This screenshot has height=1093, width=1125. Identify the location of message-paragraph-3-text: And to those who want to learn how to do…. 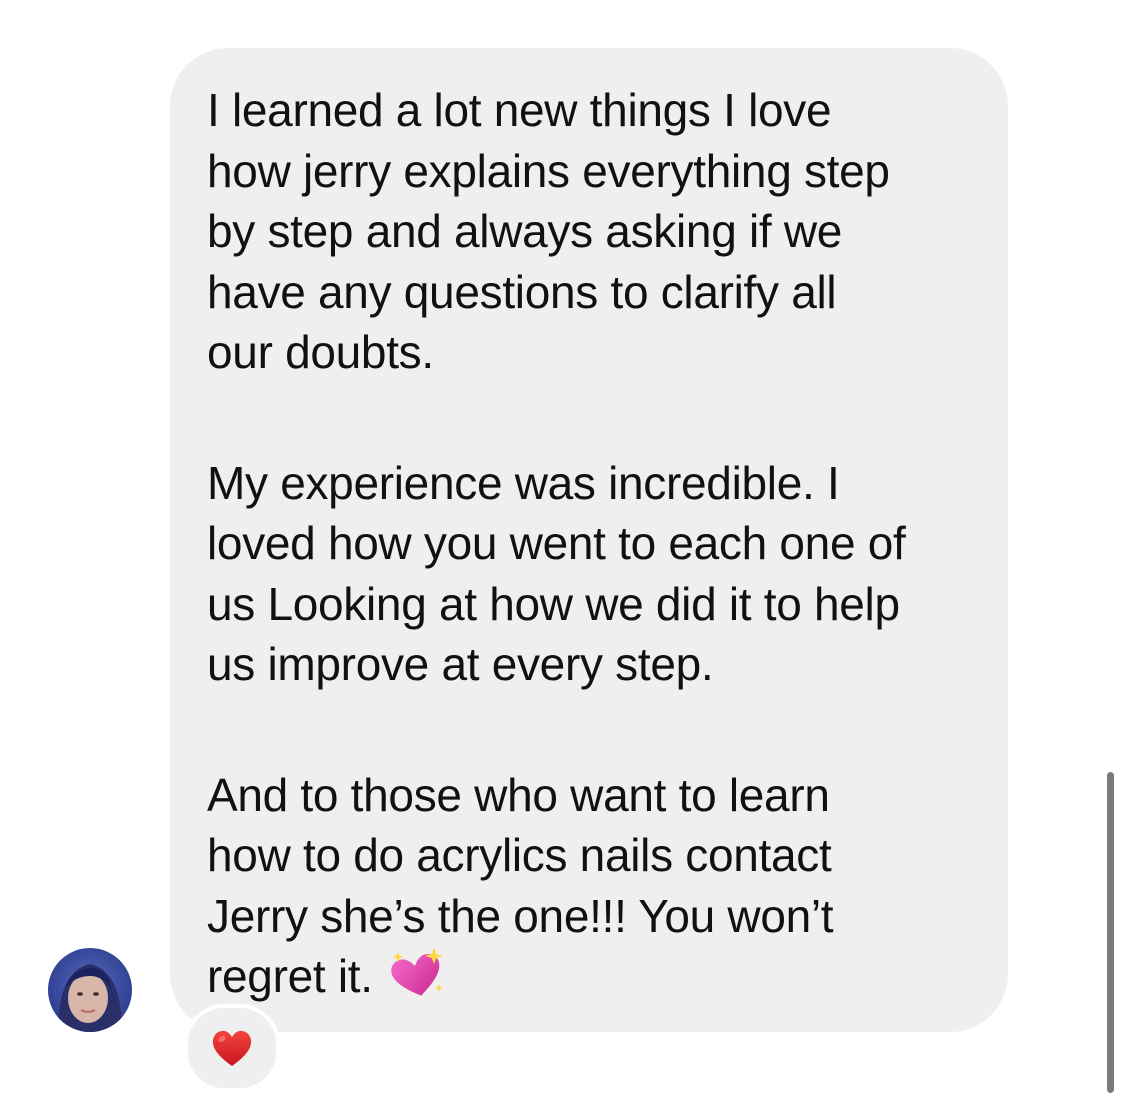
(520, 885).